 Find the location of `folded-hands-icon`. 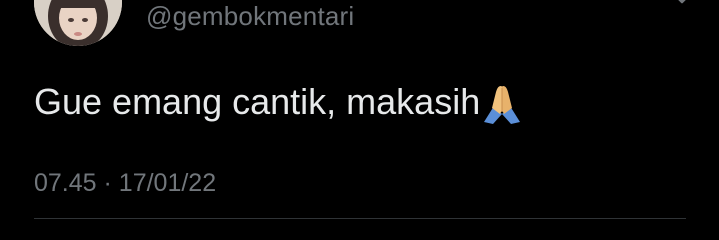

folded-hands-icon is located at coordinates (502, 105).